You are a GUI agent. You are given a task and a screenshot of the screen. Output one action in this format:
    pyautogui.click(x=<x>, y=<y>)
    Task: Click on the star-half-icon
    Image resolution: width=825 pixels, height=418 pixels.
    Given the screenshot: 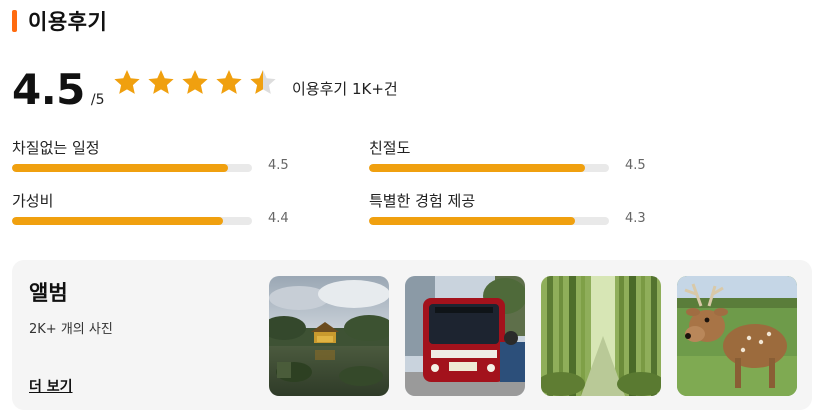 What is the action you would take?
    pyautogui.click(x=263, y=82)
    